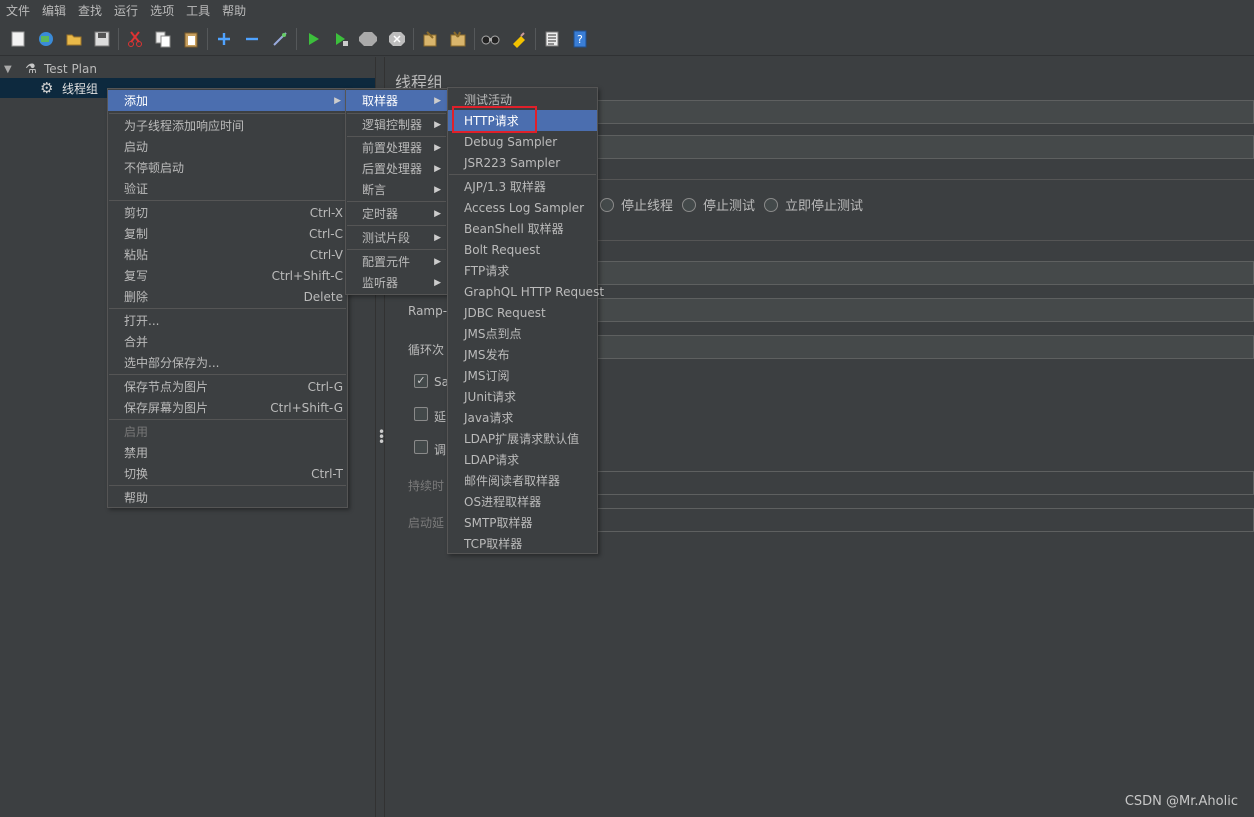  Describe the element at coordinates (522, 312) in the screenshot. I see `sampler-item-jdbc: JDBC Request` at that location.